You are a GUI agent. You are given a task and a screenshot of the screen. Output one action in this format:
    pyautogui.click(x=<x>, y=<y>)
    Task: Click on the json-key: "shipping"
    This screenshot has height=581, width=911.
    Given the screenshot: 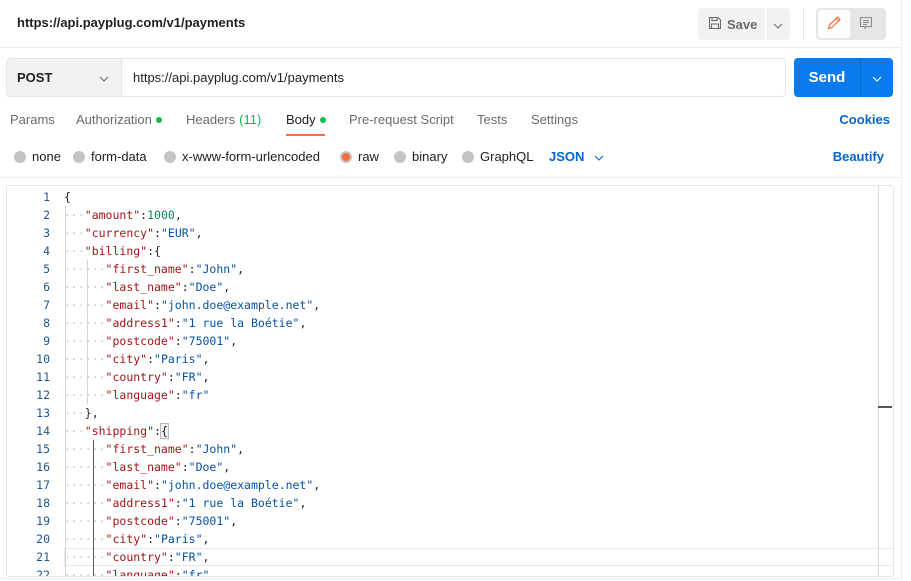 What is the action you would take?
    pyautogui.click(x=119, y=431)
    